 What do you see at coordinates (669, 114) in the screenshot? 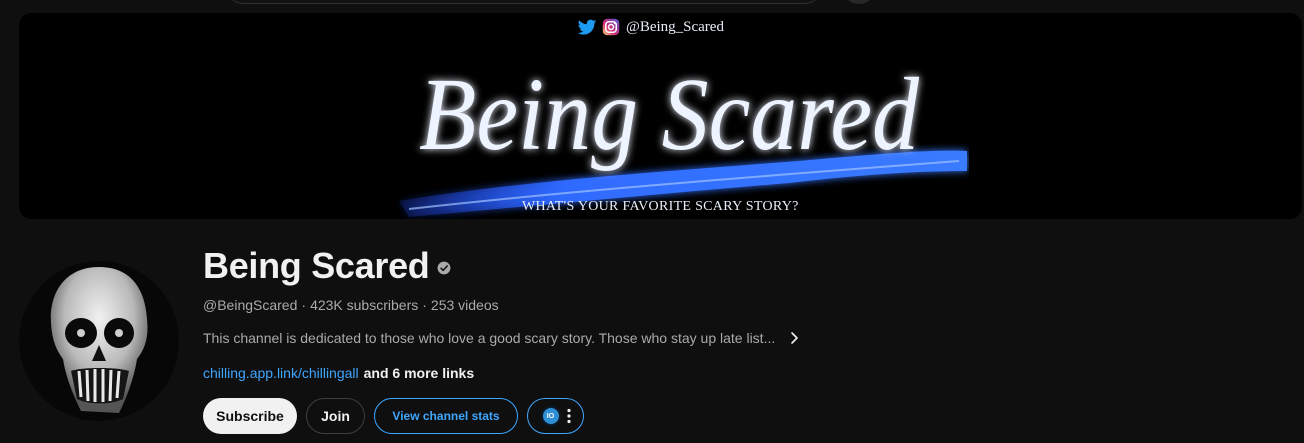
I see `banner-wordmark-text: Being Scared` at bounding box center [669, 114].